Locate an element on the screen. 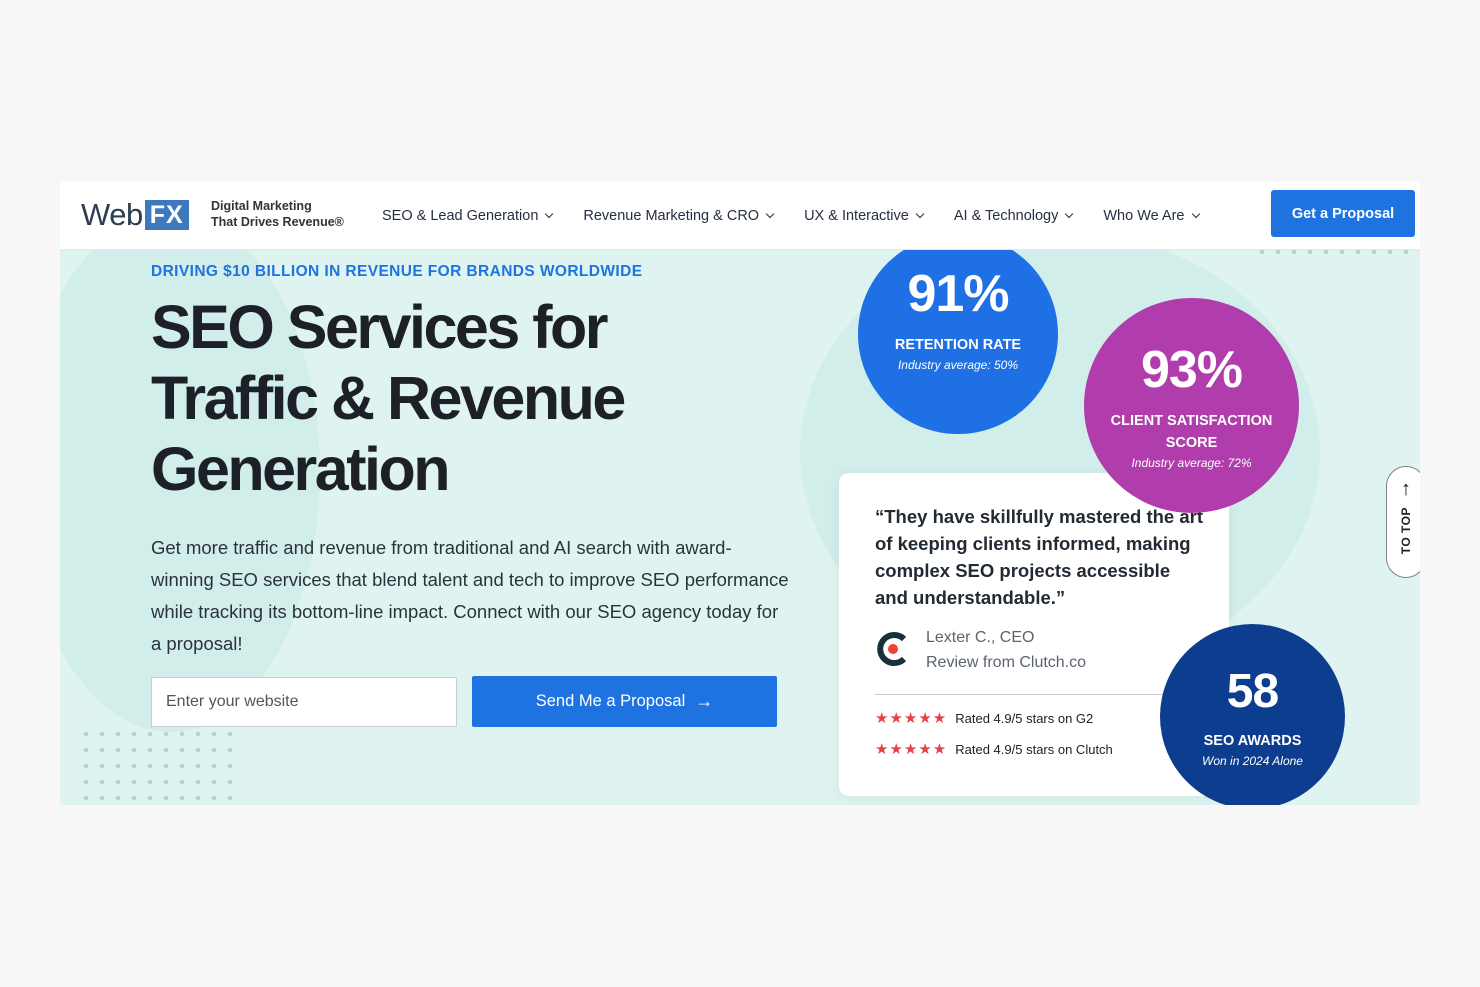 The width and height of the screenshot is (1480, 987). rating-g2: ★★★★★ Rated 4.9/5 stars on G2 is located at coordinates (984, 718).